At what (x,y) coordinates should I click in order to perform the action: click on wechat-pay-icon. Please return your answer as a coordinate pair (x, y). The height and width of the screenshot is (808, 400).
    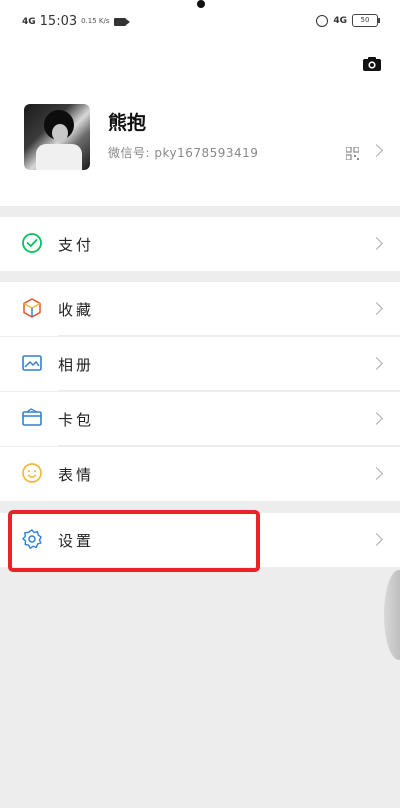
    Looking at the image, I should click on (32, 243).